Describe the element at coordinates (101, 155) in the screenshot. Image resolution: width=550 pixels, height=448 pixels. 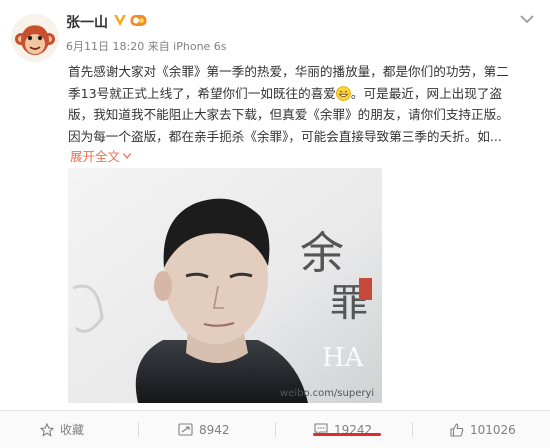
I see `expand-full-text-link: 展开全文` at that location.